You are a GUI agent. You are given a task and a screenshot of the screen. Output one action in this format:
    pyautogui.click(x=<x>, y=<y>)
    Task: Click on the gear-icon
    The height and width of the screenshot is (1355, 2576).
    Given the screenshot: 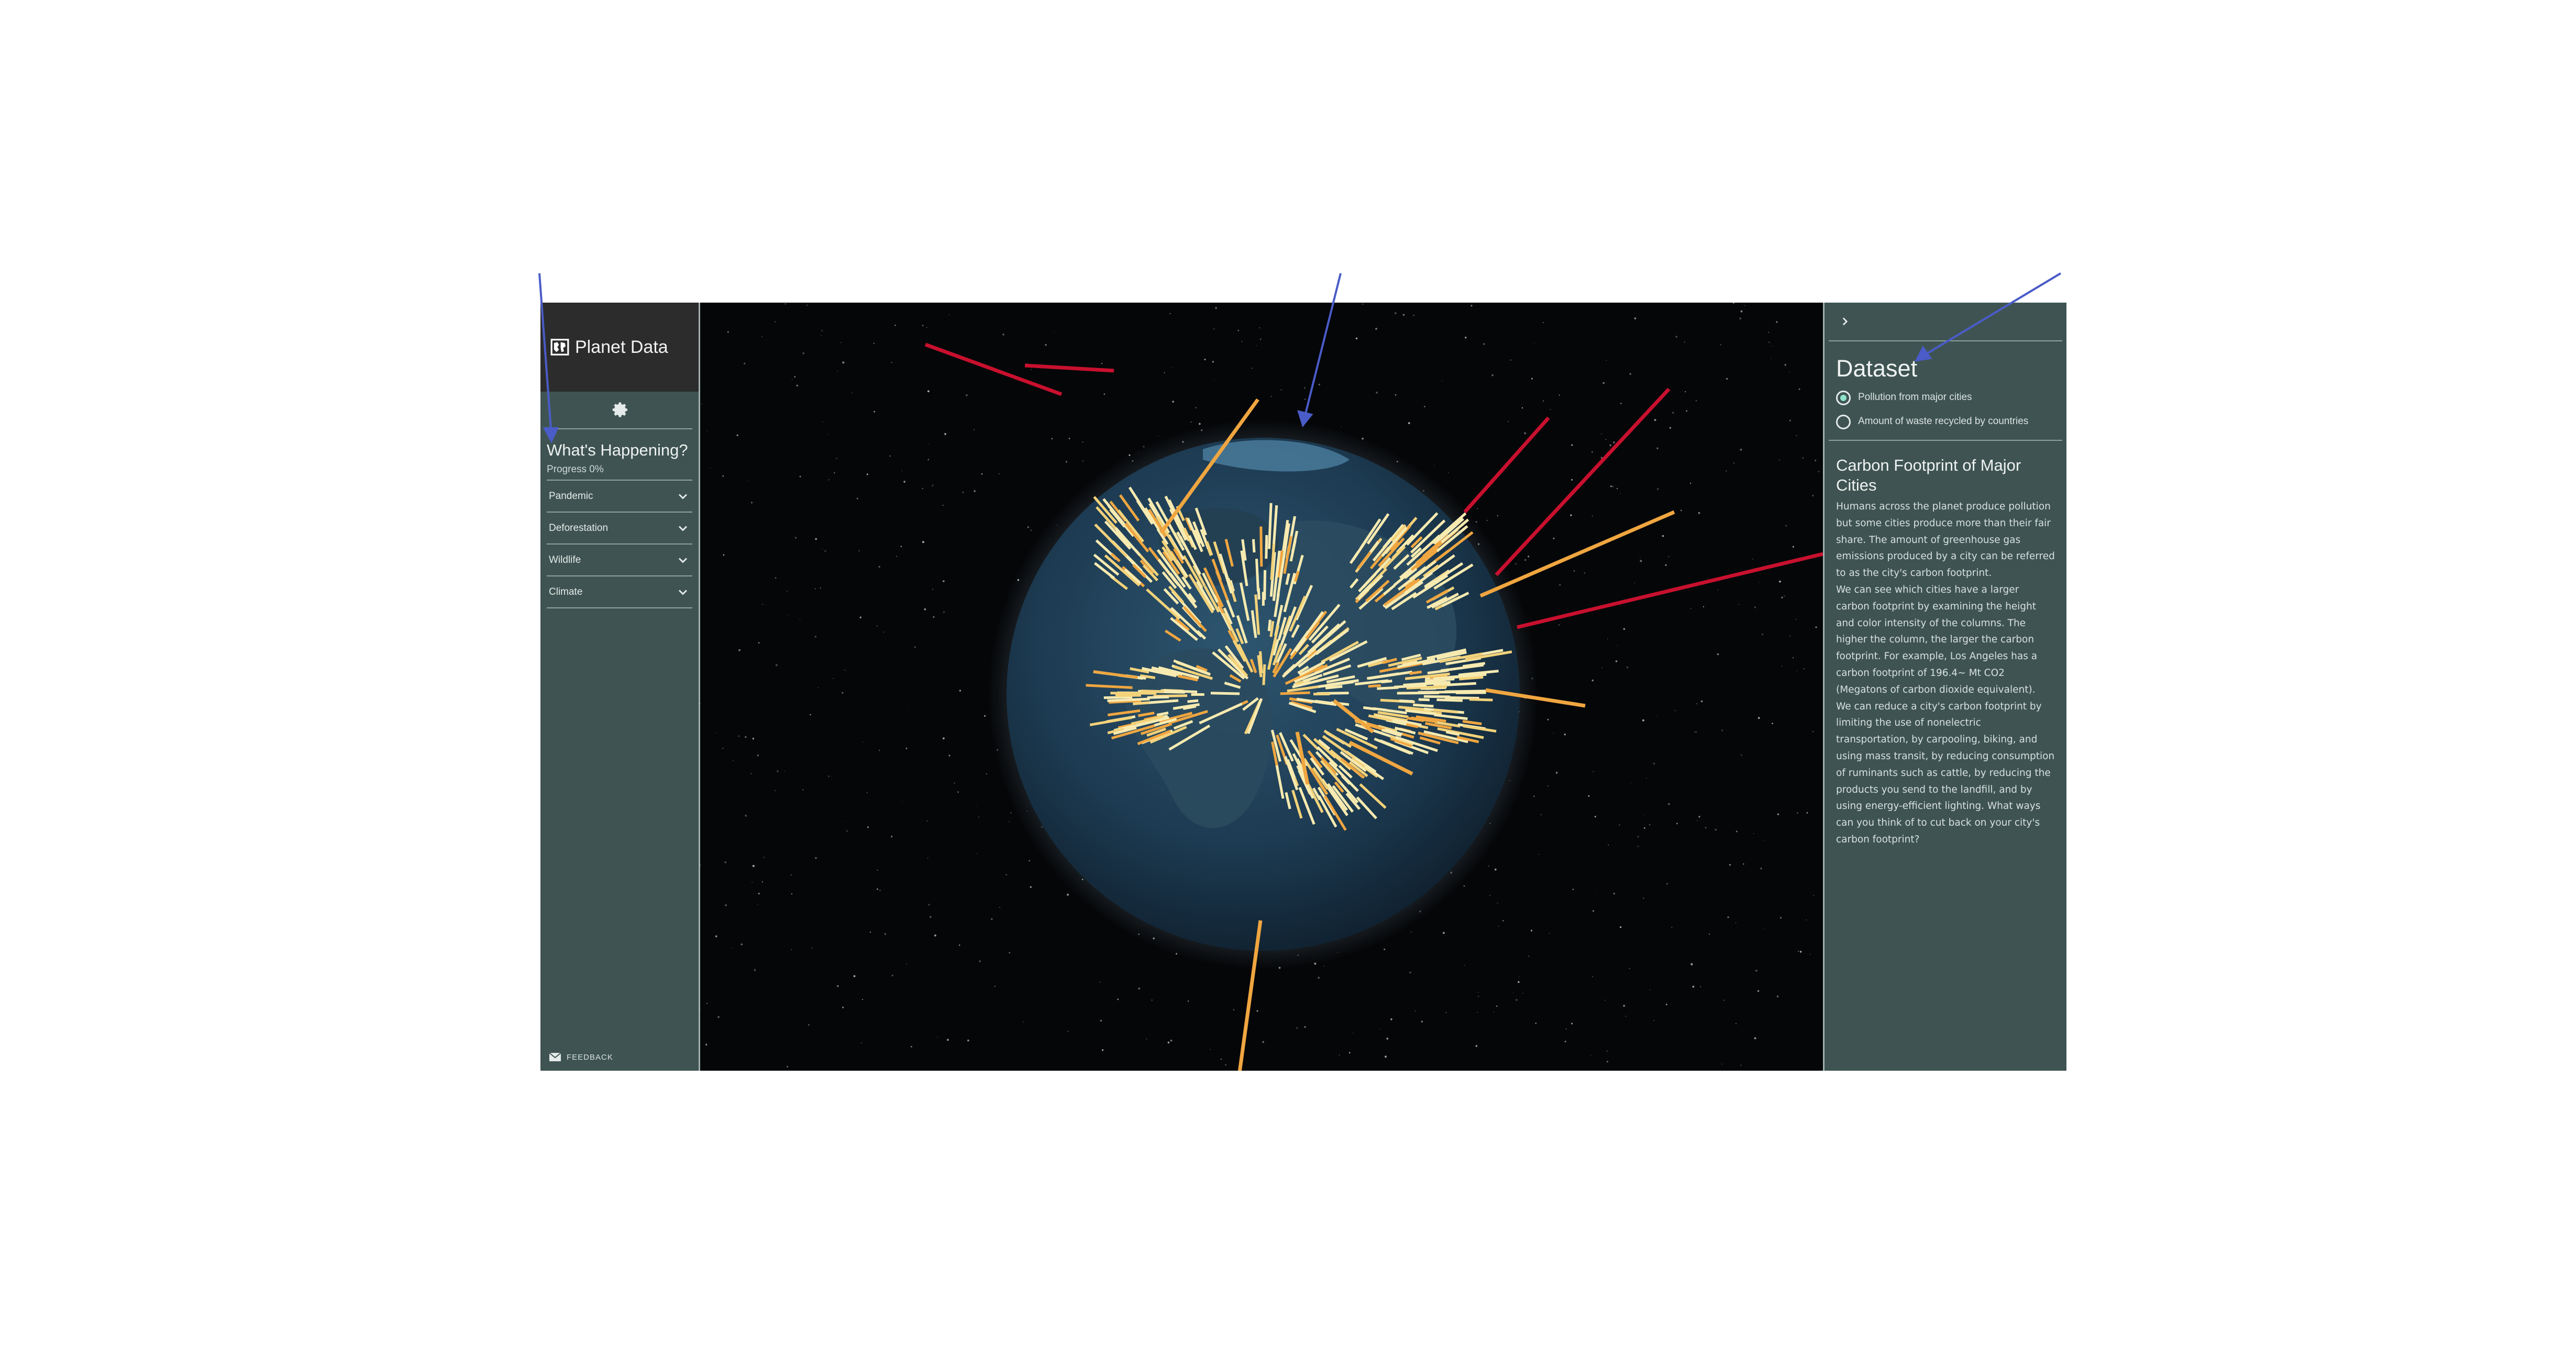 What is the action you would take?
    pyautogui.click(x=619, y=410)
    